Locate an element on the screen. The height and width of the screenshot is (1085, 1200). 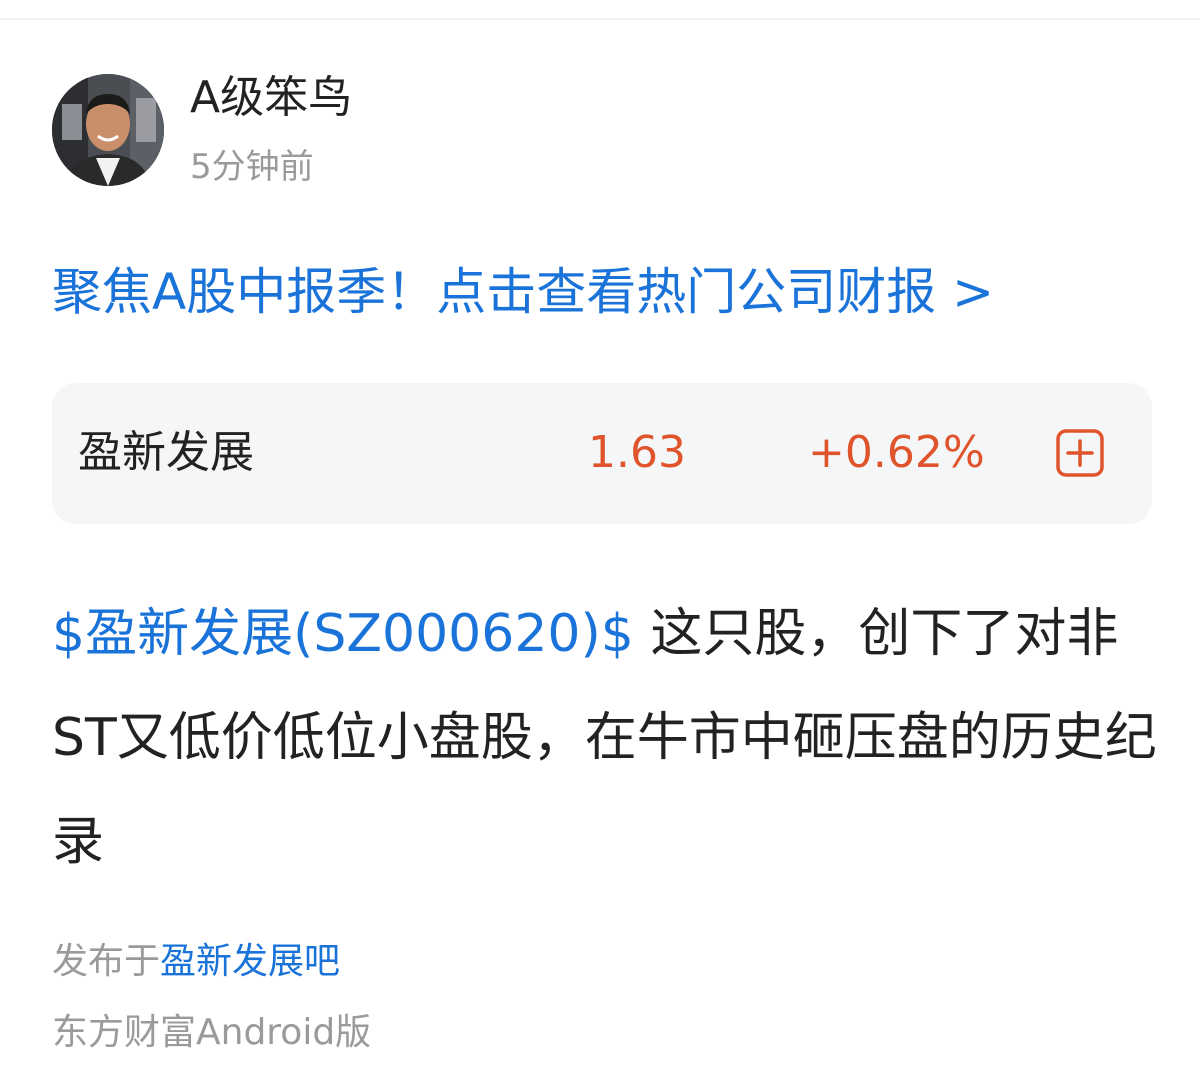
avatar is located at coordinates (108, 130).